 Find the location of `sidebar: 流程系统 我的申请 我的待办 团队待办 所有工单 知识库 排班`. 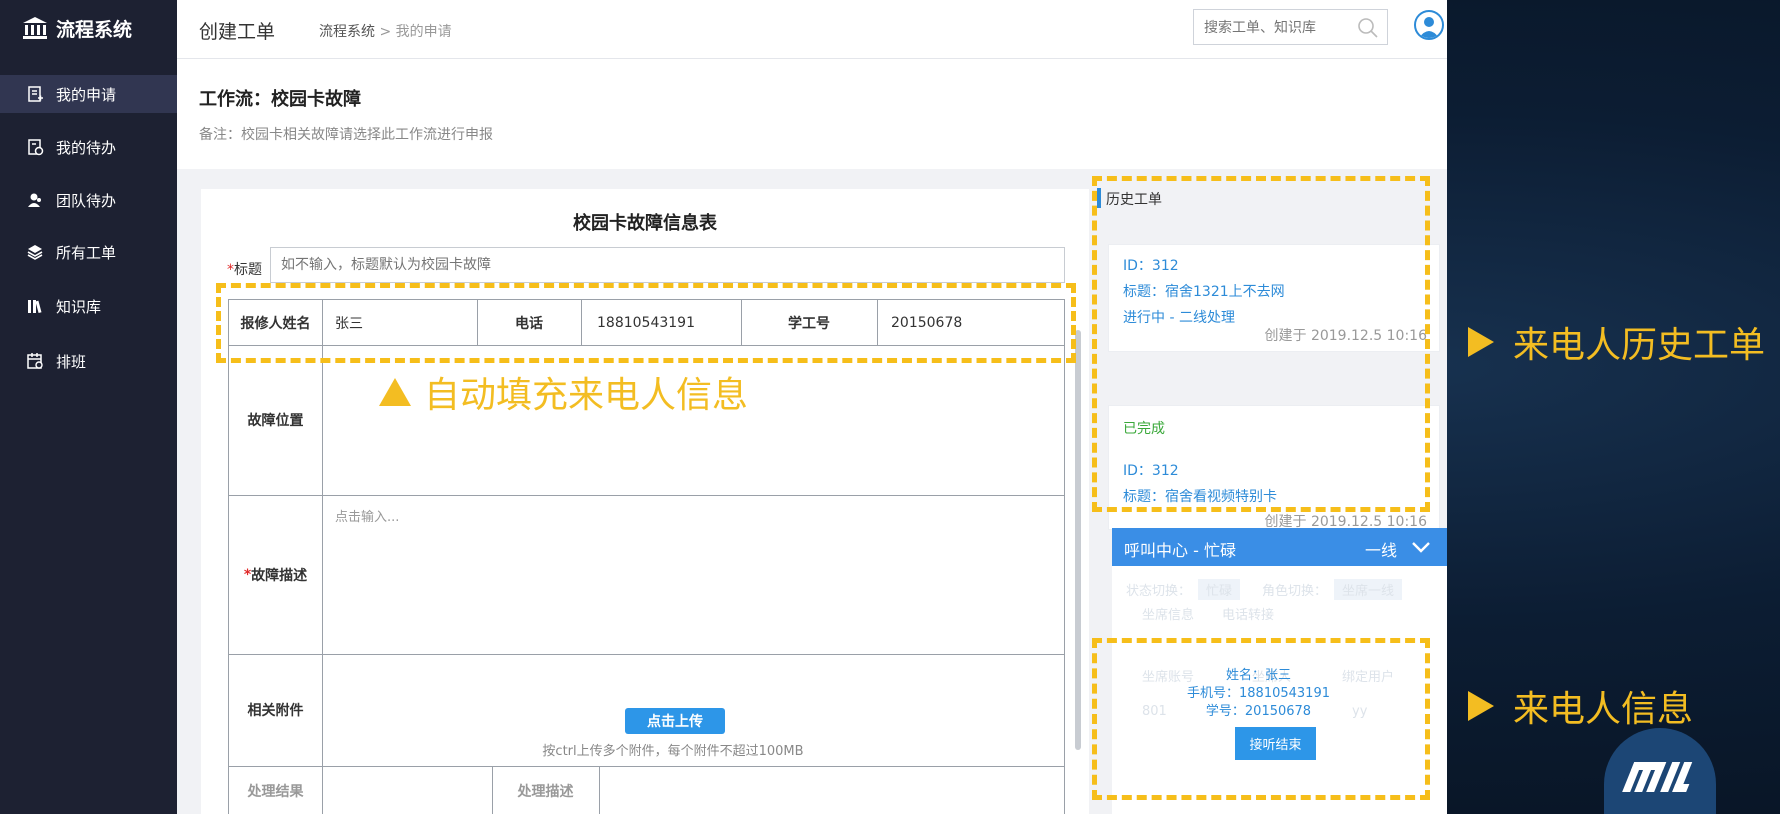

sidebar: 流程系统 我的申请 我的待办 团队待办 所有工单 知识库 排班 is located at coordinates (88, 407).